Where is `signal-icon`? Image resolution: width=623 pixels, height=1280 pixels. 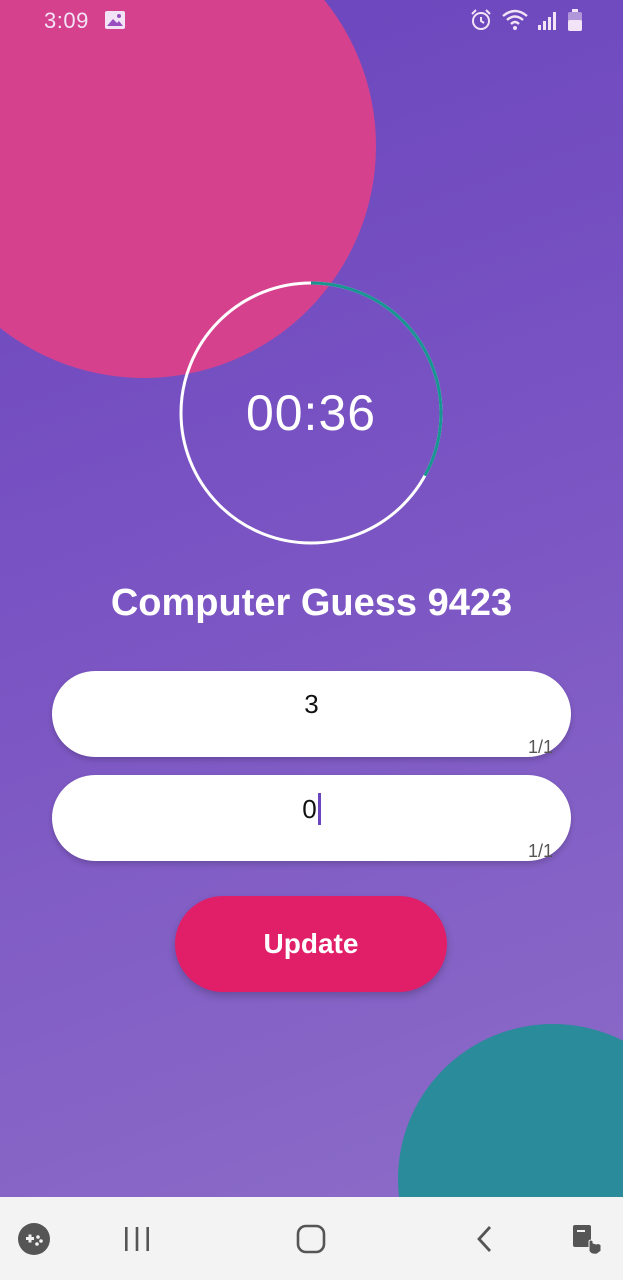
signal-icon is located at coordinates (548, 22).